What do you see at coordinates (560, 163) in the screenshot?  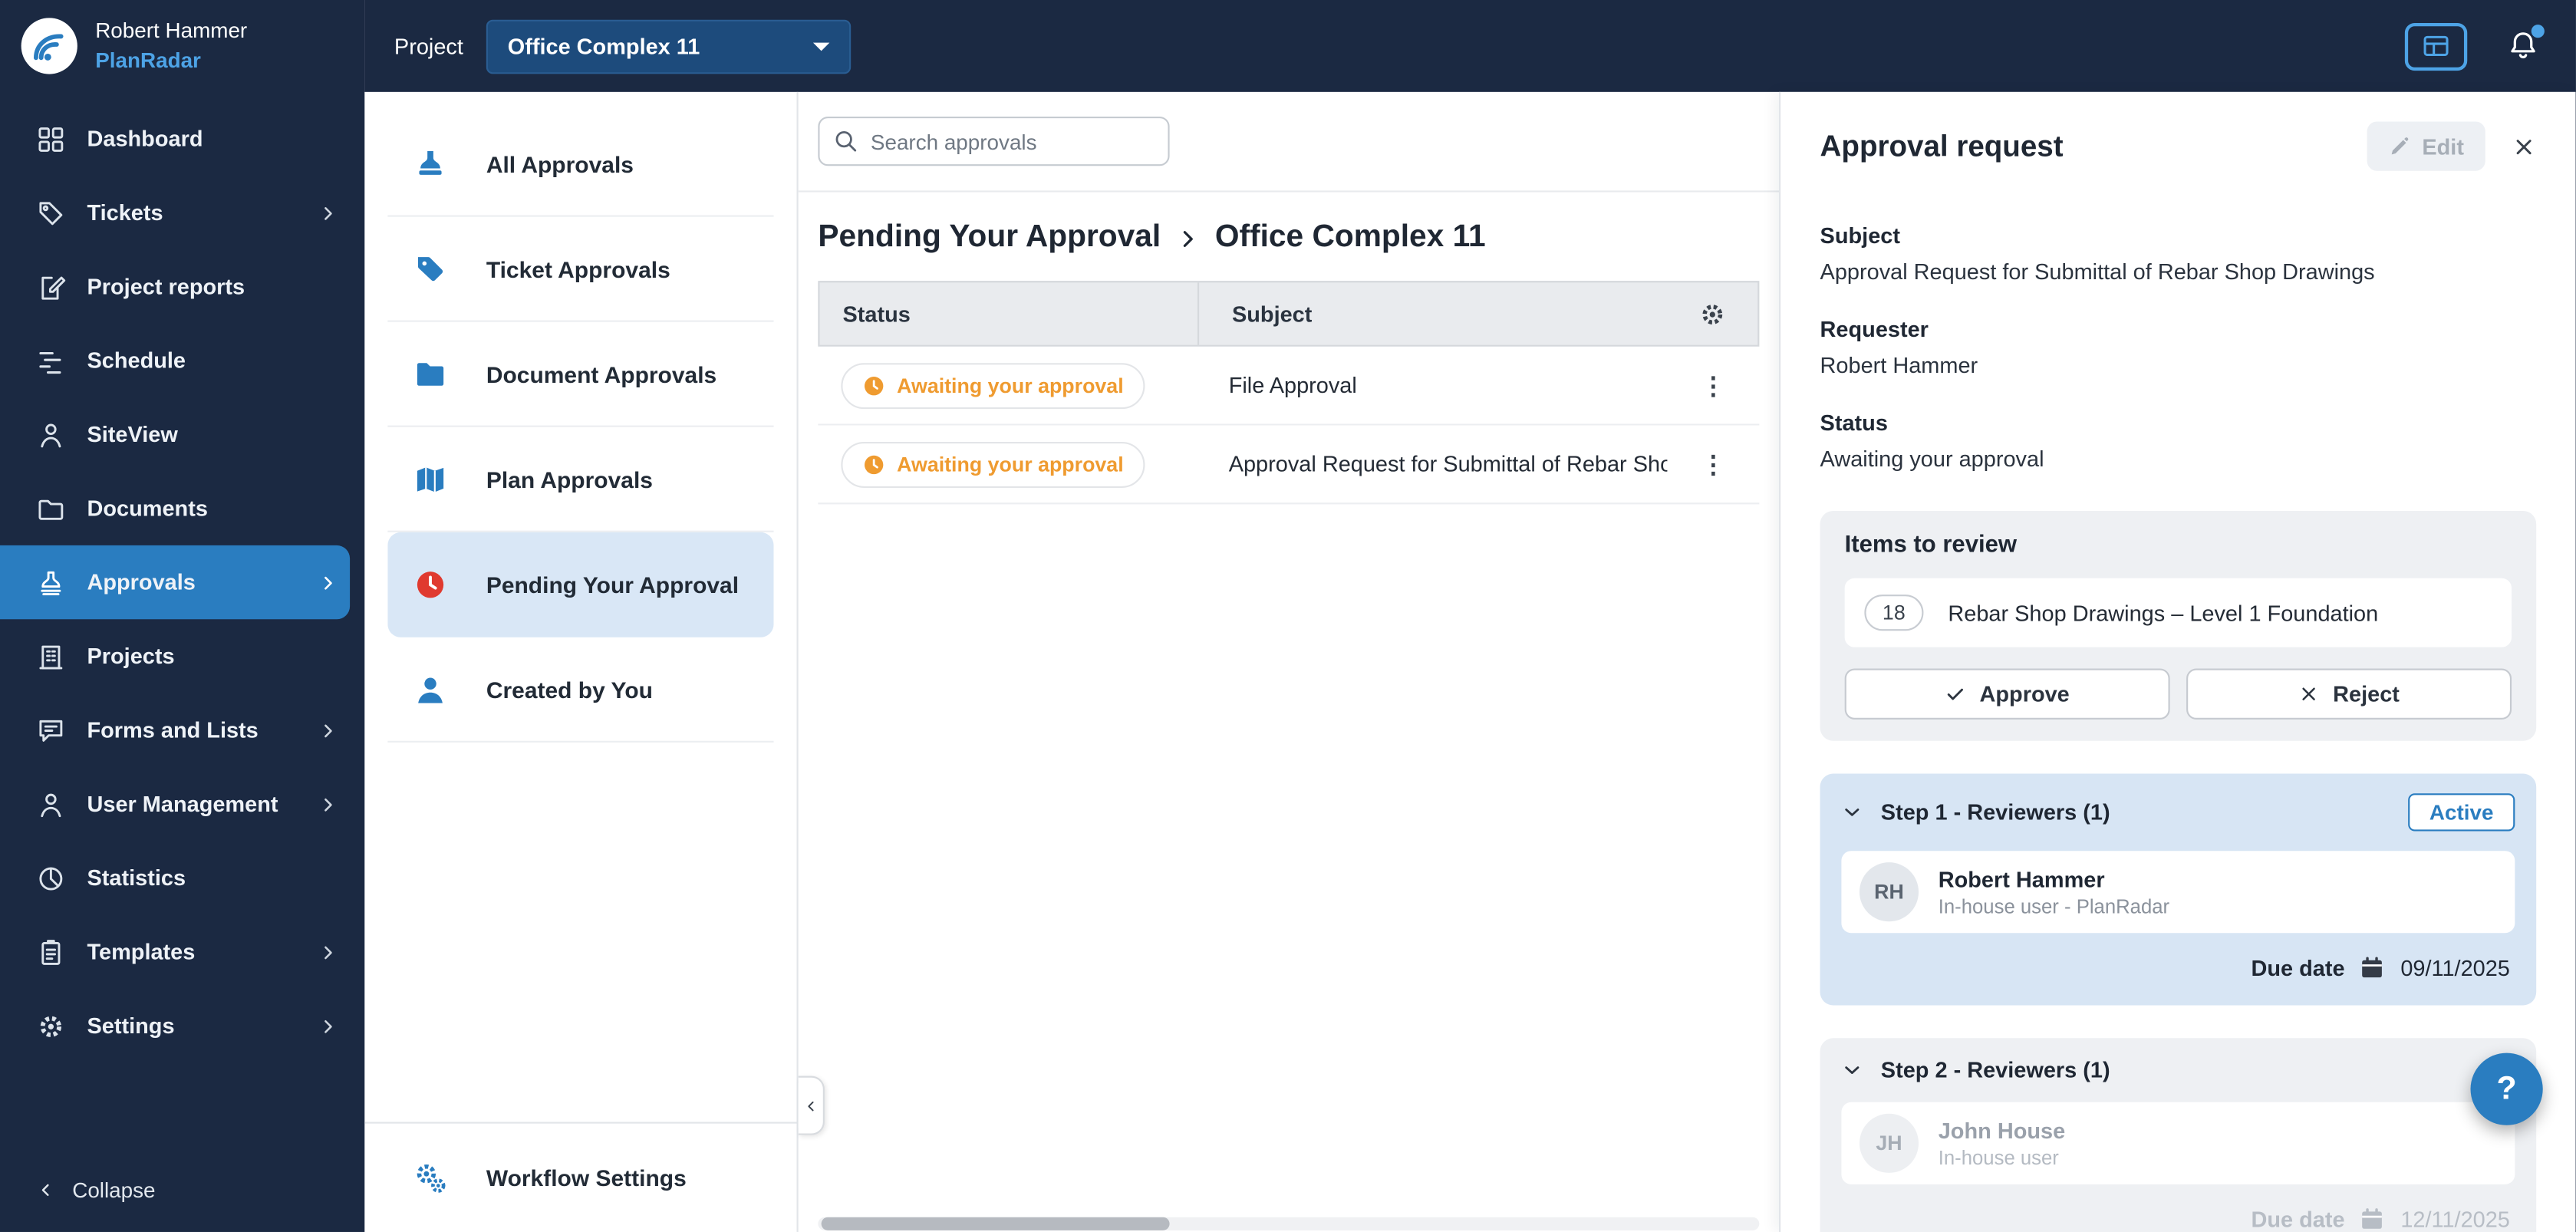 I see `subnav-item-label: All Approvals` at bounding box center [560, 163].